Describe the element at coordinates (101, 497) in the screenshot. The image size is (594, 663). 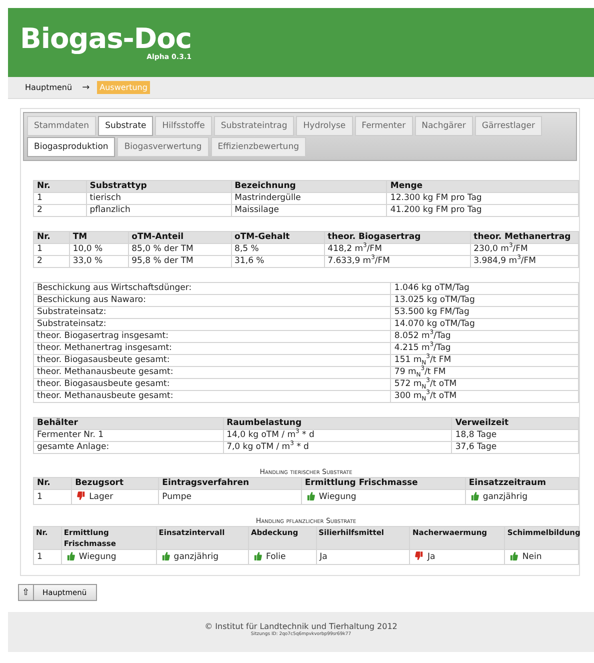
I see `table-cell-text: Lager` at that location.